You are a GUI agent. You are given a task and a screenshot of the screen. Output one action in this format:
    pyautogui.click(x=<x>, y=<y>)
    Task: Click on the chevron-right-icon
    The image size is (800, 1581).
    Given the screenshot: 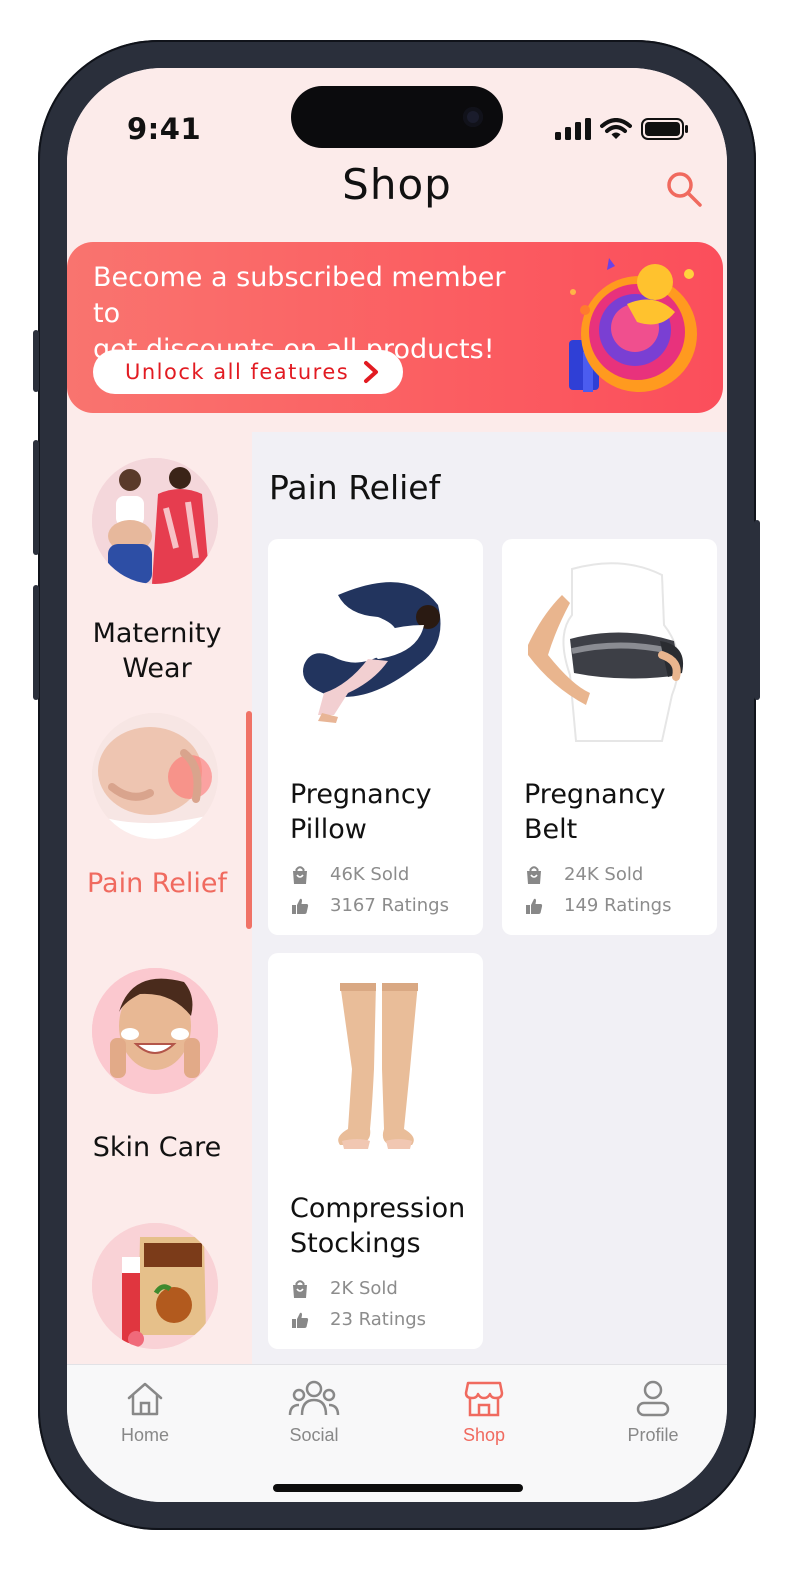 What is the action you would take?
    pyautogui.click(x=371, y=372)
    